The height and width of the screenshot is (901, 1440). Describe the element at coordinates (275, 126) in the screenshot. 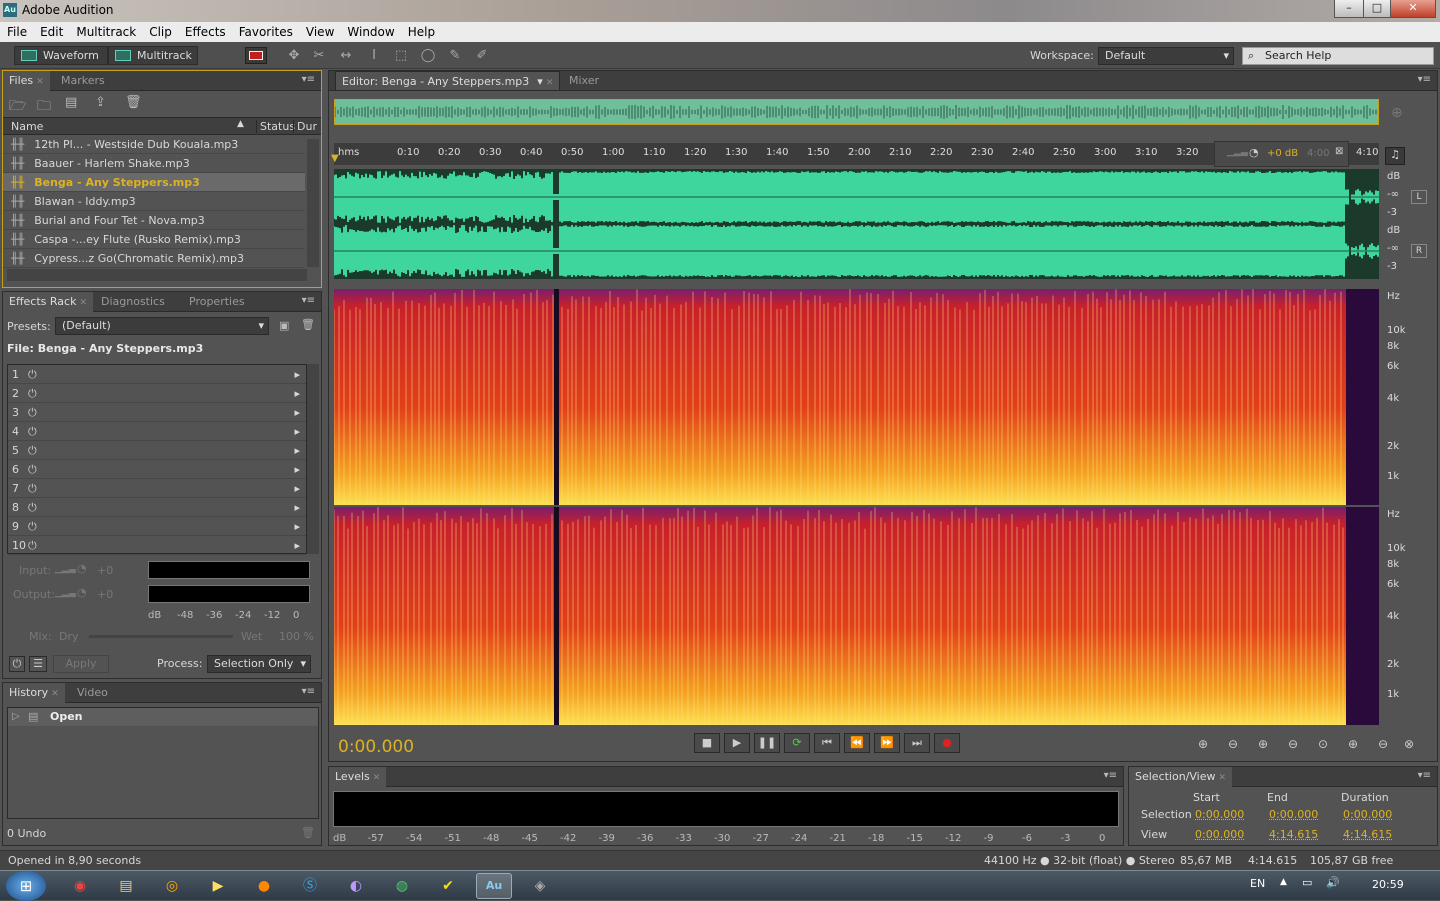

I see `column-status: Status` at that location.